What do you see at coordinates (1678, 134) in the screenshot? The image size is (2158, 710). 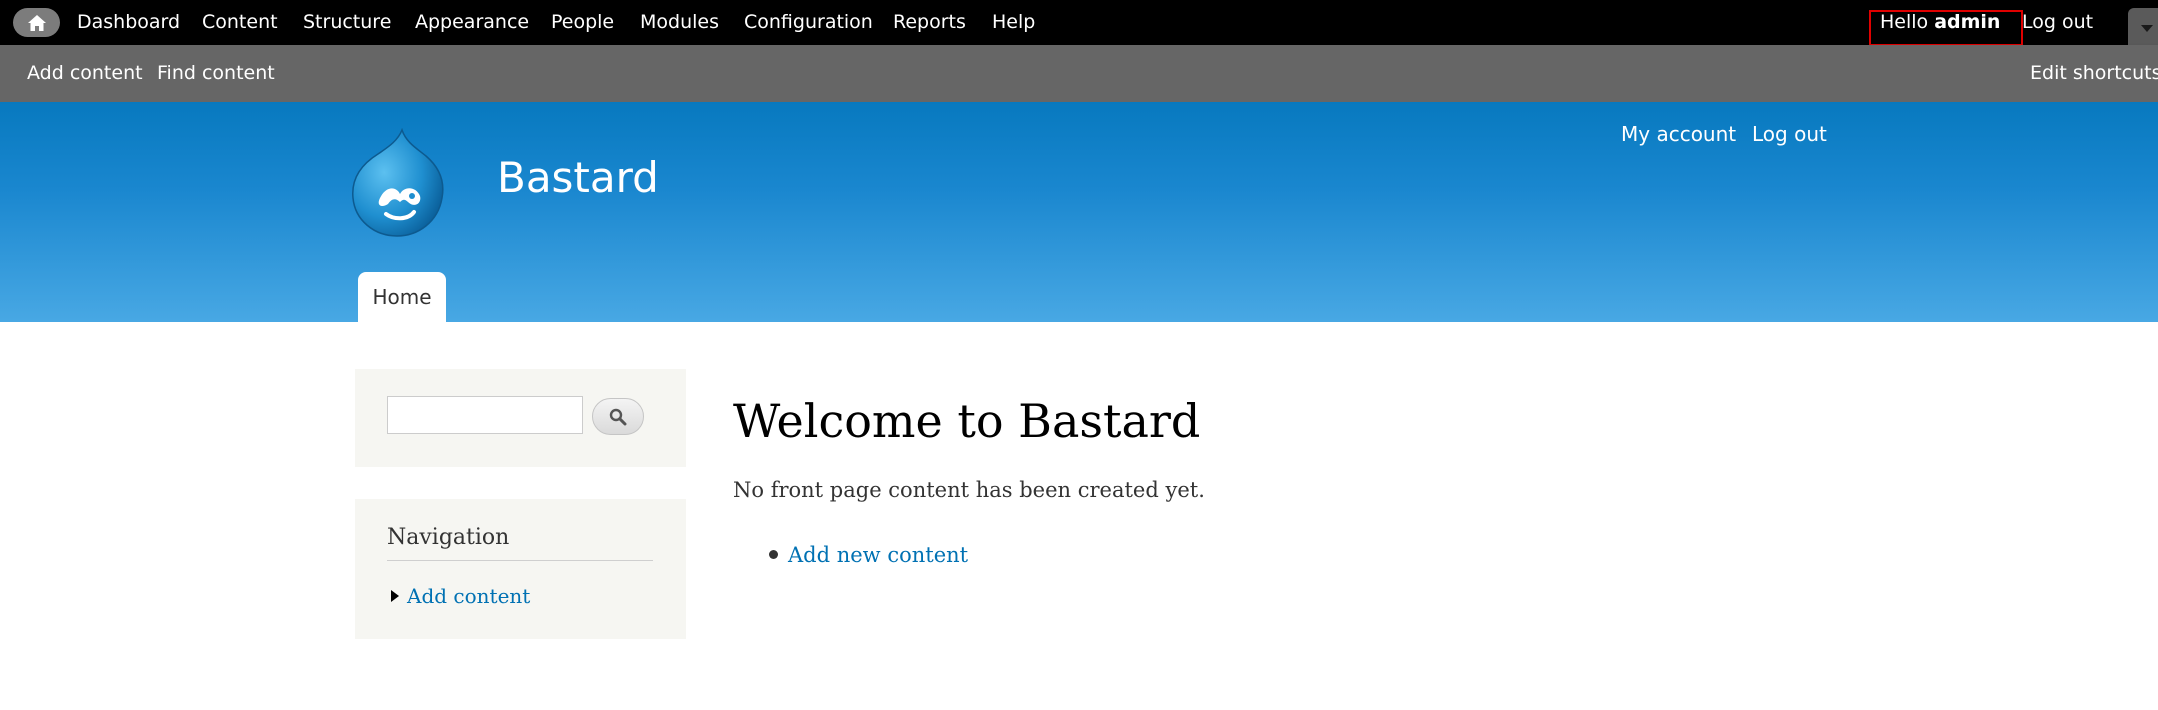 I see `my-account-link: My account` at bounding box center [1678, 134].